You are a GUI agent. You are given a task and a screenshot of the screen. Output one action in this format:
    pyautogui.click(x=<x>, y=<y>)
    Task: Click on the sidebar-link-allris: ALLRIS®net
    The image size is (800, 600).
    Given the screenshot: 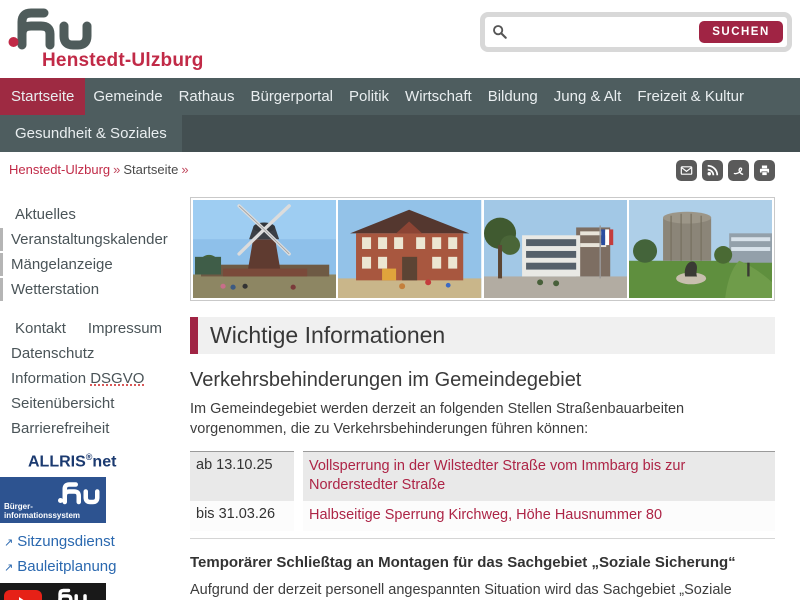 What is the action you would take?
    pyautogui.click(x=91, y=461)
    